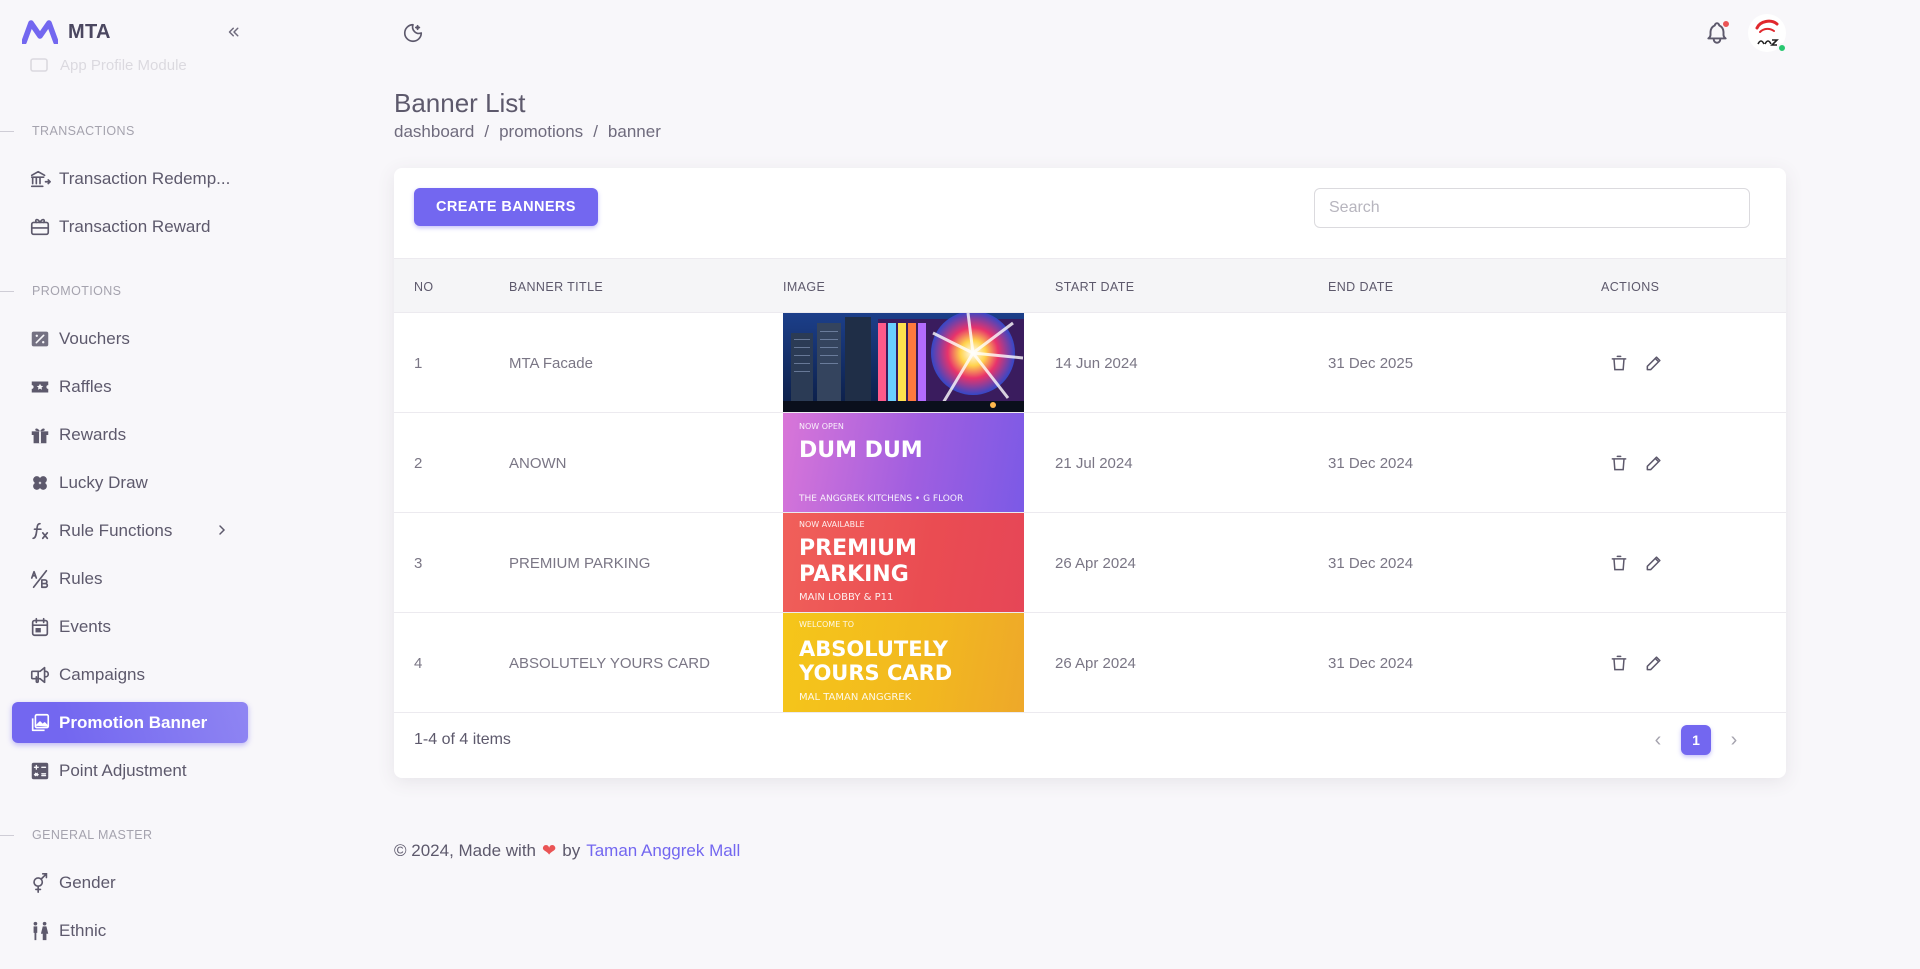 The image size is (1920, 969). I want to click on banner-subtext: THE ANGGREK KITCHENS • G FLOOR, so click(881, 499).